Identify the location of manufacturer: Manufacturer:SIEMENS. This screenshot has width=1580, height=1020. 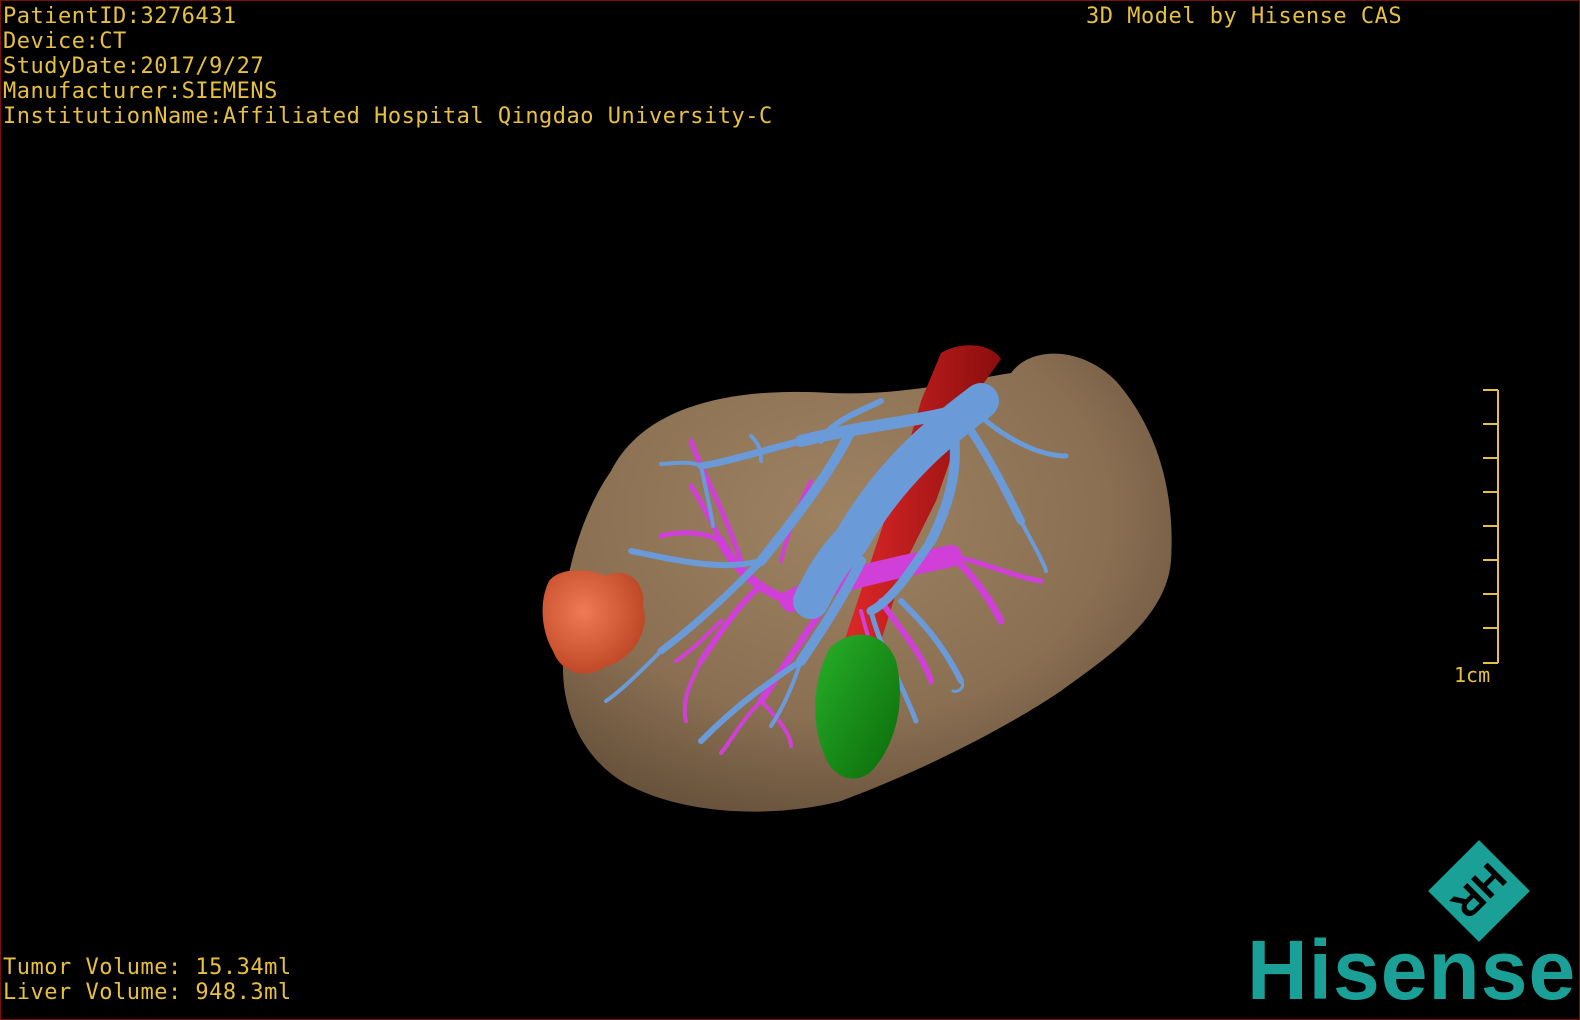
(140, 91).